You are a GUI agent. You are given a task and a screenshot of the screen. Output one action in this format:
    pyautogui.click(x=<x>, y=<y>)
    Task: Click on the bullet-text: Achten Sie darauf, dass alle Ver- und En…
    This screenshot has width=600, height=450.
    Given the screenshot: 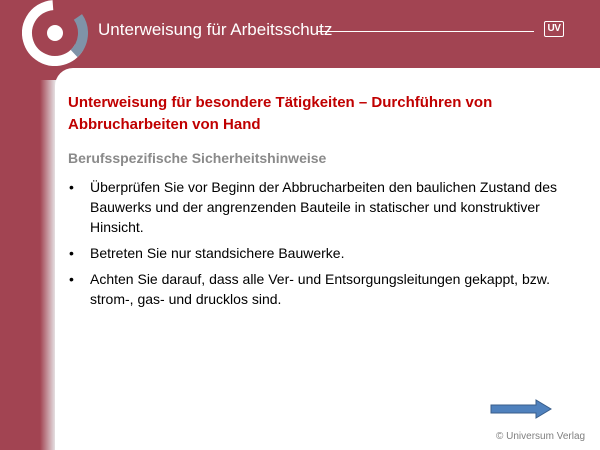 What is the action you would take?
    pyautogui.click(x=320, y=289)
    